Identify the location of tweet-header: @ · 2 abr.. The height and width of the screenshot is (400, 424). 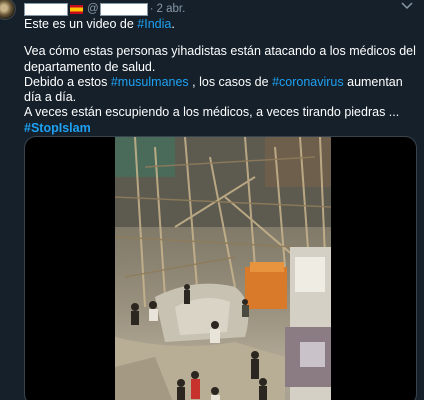
(104, 9).